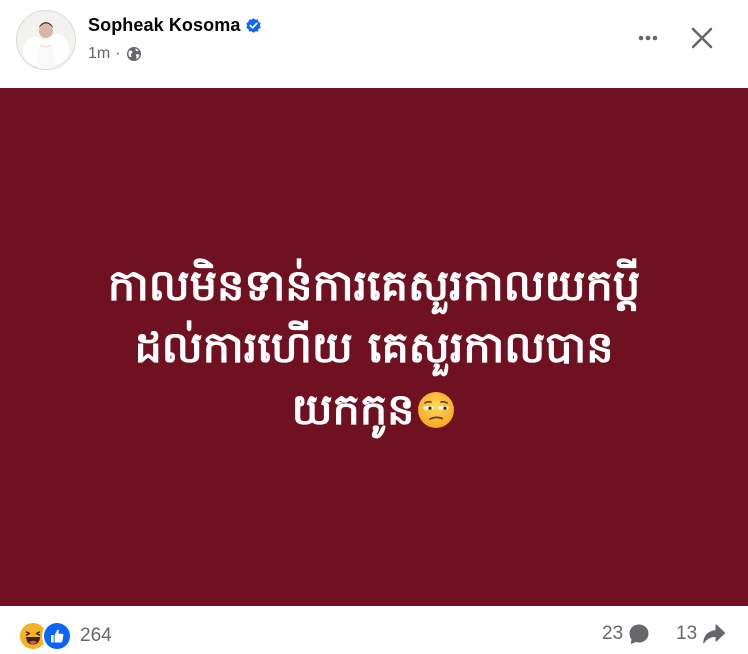 Image resolution: width=748 pixels, height=654 pixels. I want to click on post-header: Sopheak Kosoma 1m ·, so click(374, 43).